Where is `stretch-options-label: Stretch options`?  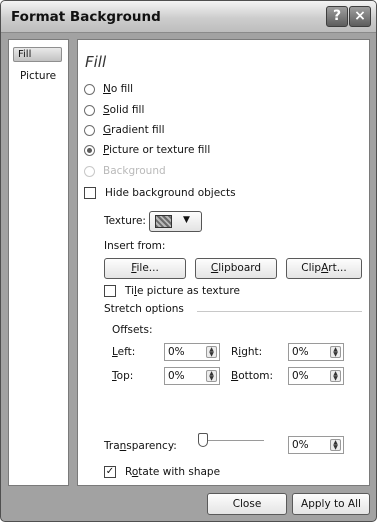 stretch-options-label: Stretch options is located at coordinates (144, 309).